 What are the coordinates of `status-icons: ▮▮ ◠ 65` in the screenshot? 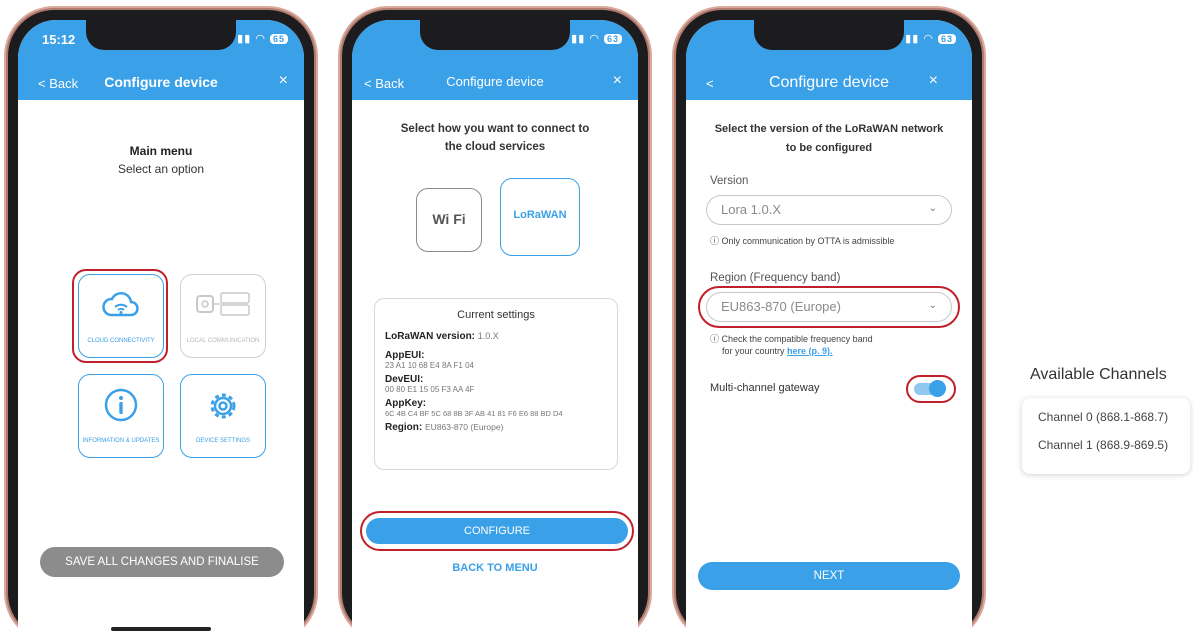 It's located at (262, 38).